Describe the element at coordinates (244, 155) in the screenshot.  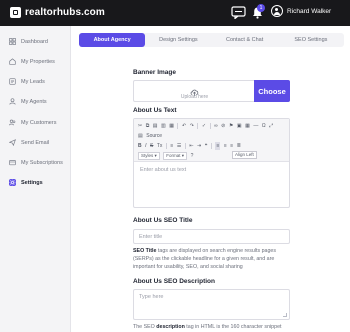
I see `toolbar-tooltip: Align Left` at that location.